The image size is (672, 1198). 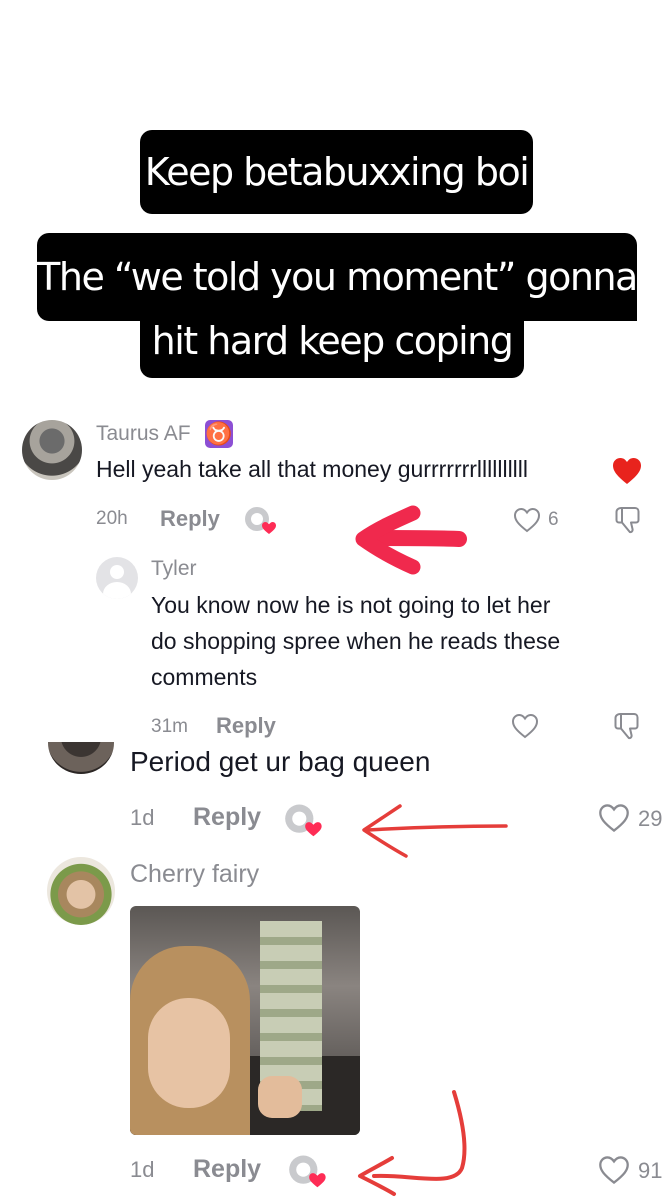 I want to click on comment-time: 31m, so click(x=169, y=726).